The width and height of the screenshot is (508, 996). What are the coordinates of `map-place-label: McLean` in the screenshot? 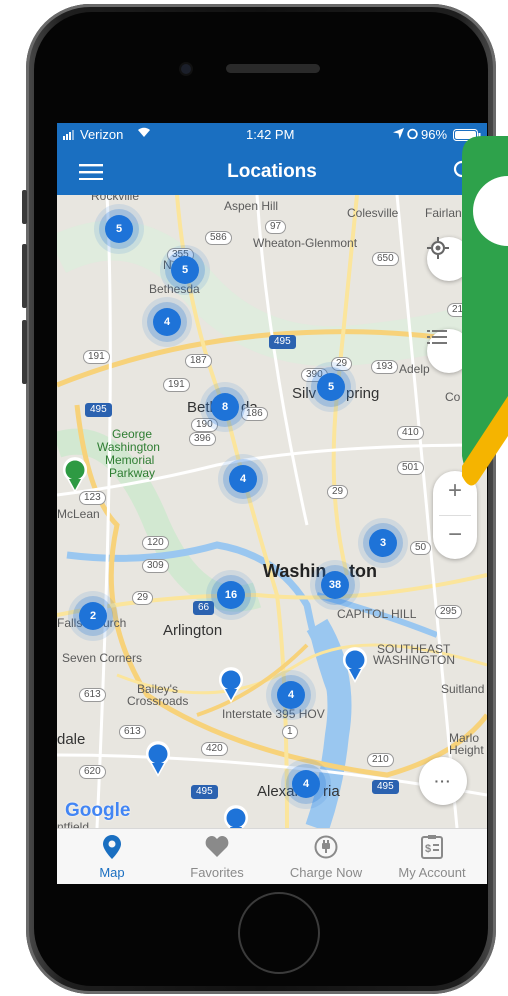 It's located at (78, 514).